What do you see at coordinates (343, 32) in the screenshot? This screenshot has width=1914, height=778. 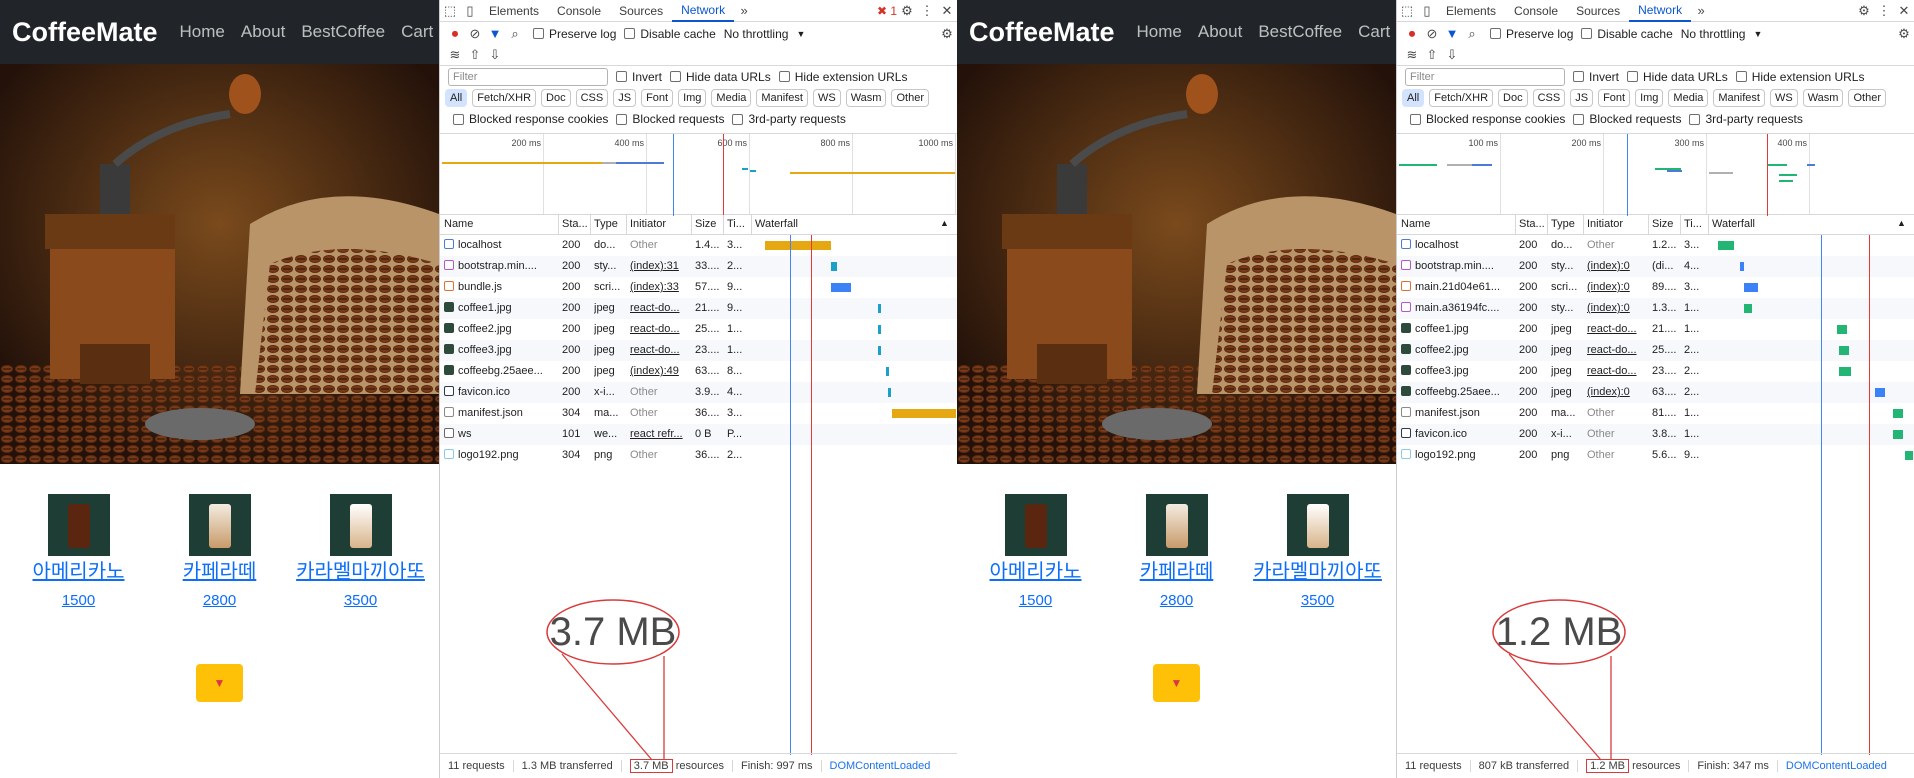 I see `nav-bestcoffee: BestCoffee` at bounding box center [343, 32].